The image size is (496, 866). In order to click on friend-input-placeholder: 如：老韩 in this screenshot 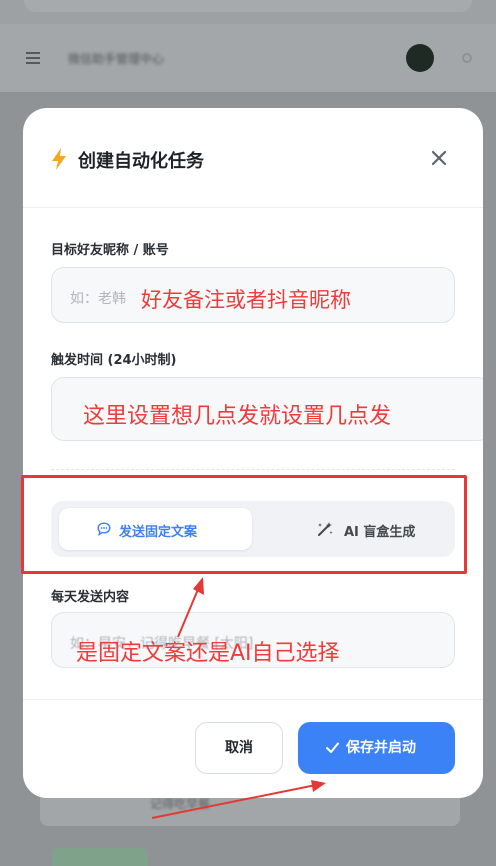, I will do `click(98, 299)`.